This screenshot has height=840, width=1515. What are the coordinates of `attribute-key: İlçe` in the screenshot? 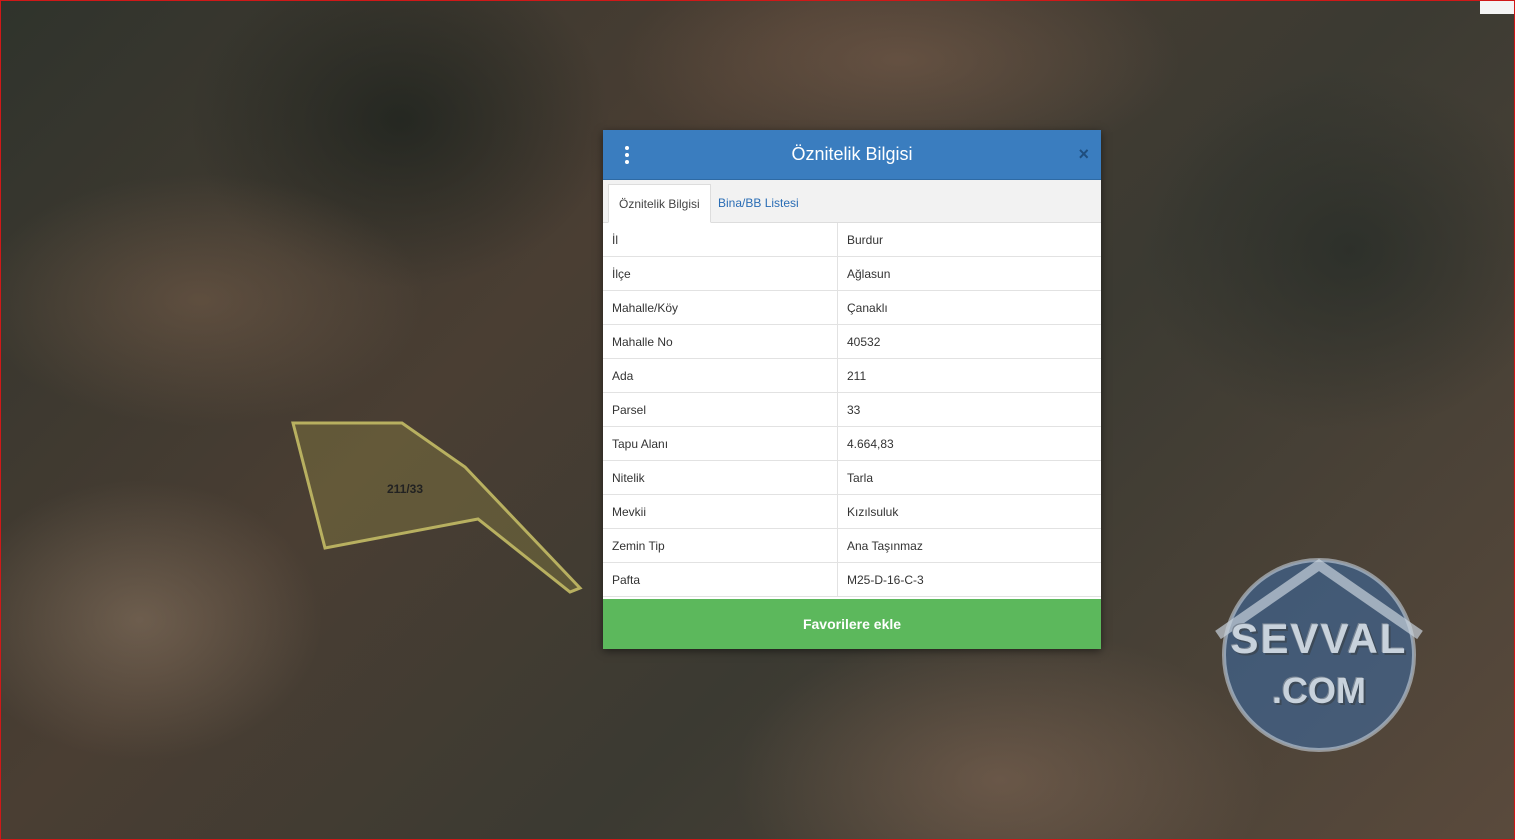 It's located at (720, 273).